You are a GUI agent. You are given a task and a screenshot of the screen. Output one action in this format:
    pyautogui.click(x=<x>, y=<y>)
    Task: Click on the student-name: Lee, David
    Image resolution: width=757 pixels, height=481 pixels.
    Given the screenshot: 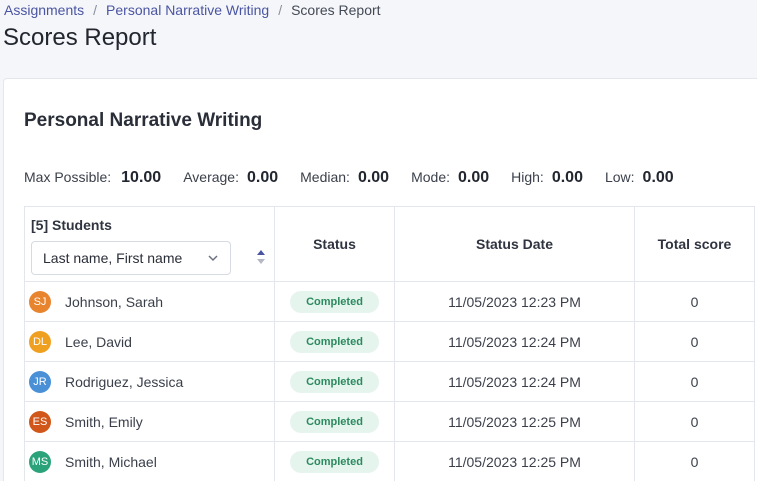 What is the action you would take?
    pyautogui.click(x=98, y=342)
    